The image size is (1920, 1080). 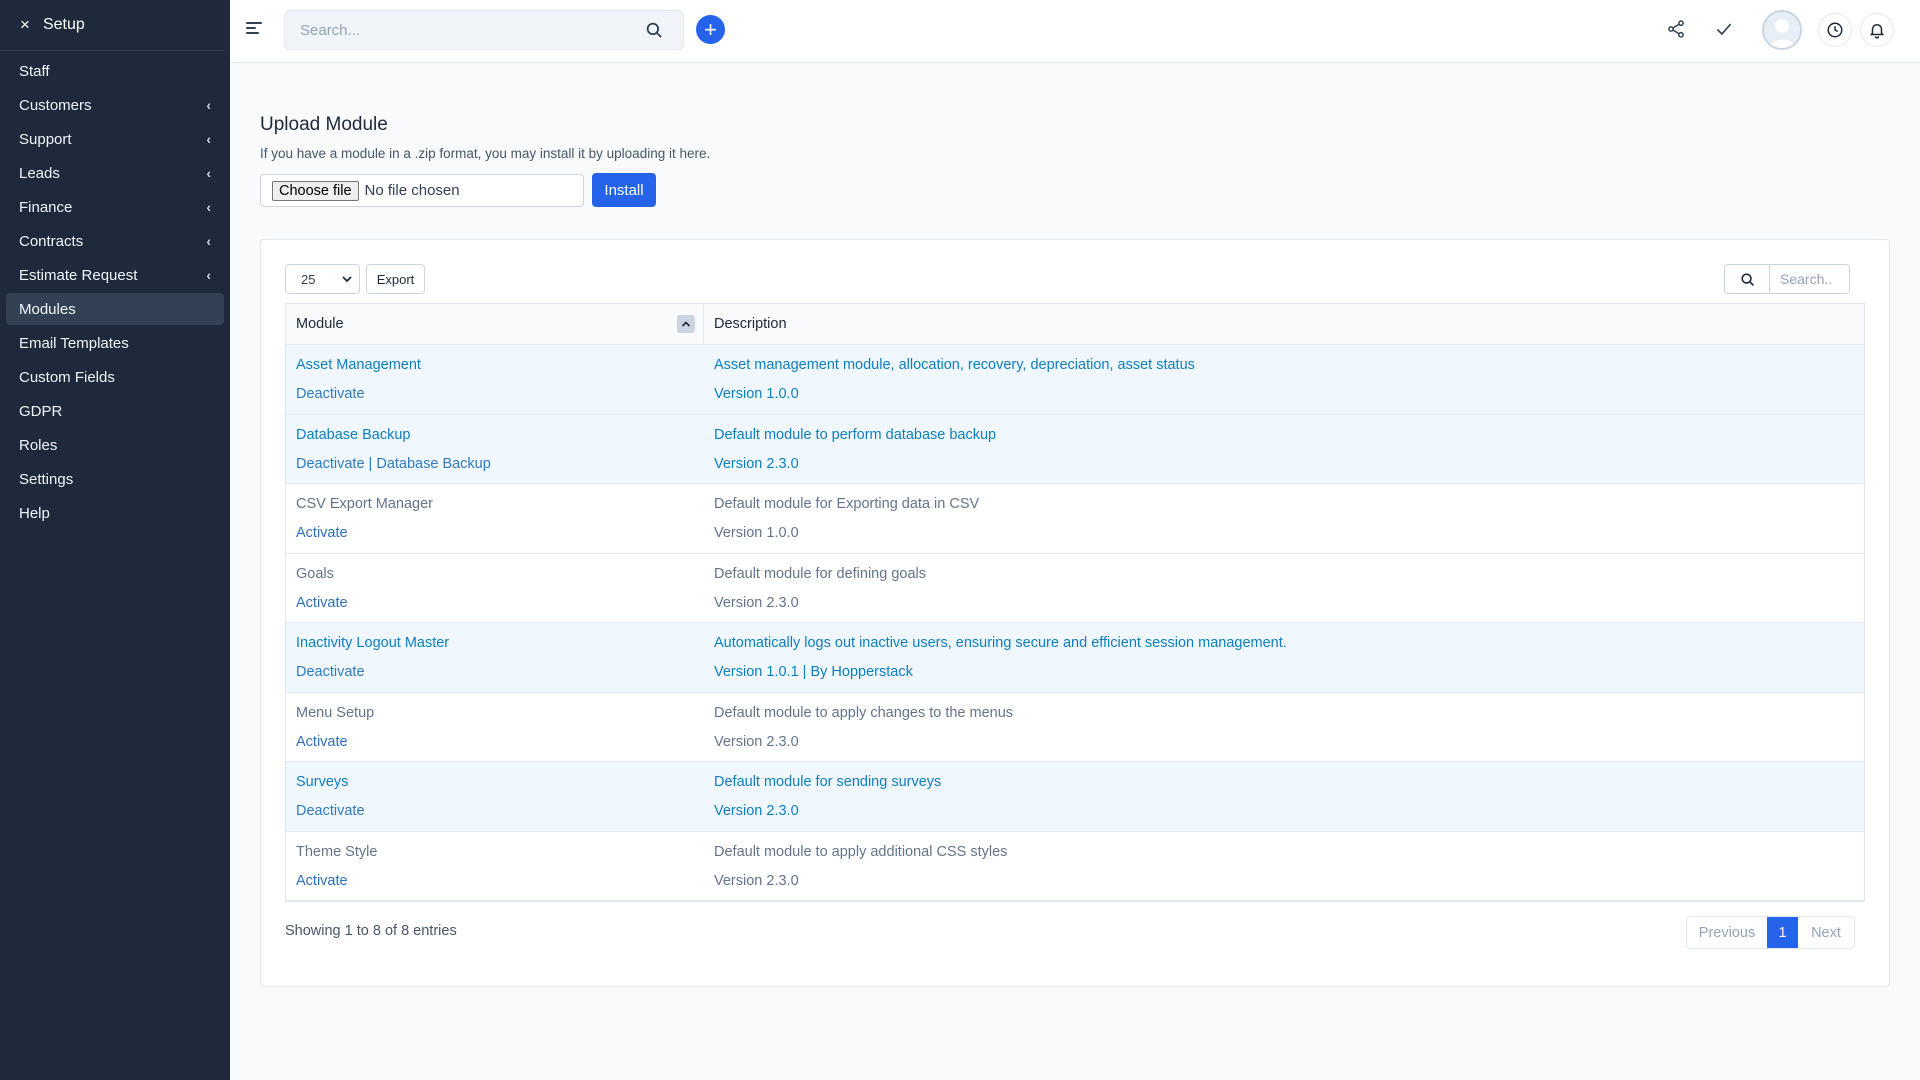 What do you see at coordinates (45, 139) in the screenshot?
I see `sidebar-item-label: Support` at bounding box center [45, 139].